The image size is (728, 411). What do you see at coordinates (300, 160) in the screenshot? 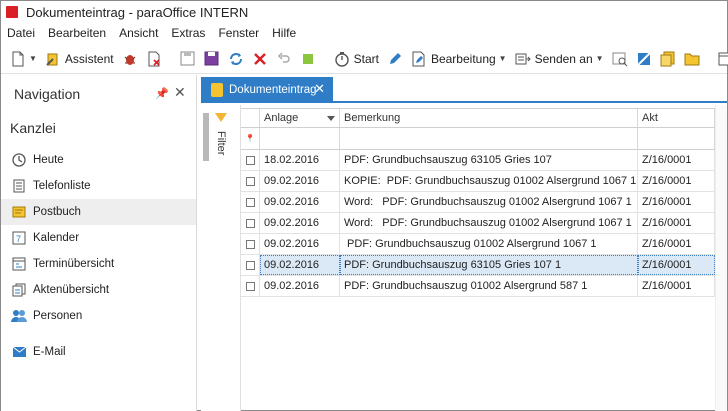
I see `cell-anlage: 18.02.2016` at bounding box center [300, 160].